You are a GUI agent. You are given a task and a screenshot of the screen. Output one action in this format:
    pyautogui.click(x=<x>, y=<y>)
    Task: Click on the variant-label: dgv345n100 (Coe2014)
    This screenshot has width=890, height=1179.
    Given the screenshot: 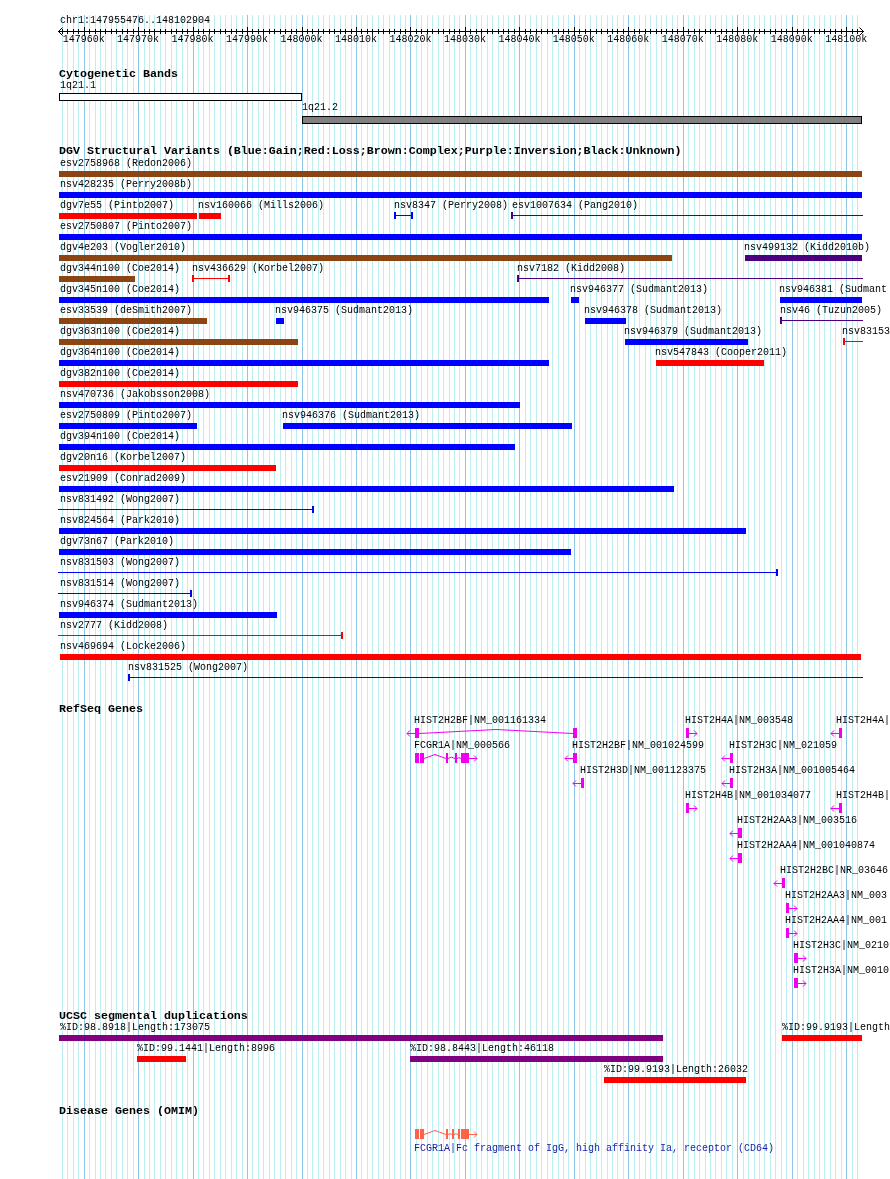 What is the action you would take?
    pyautogui.click(x=120, y=290)
    